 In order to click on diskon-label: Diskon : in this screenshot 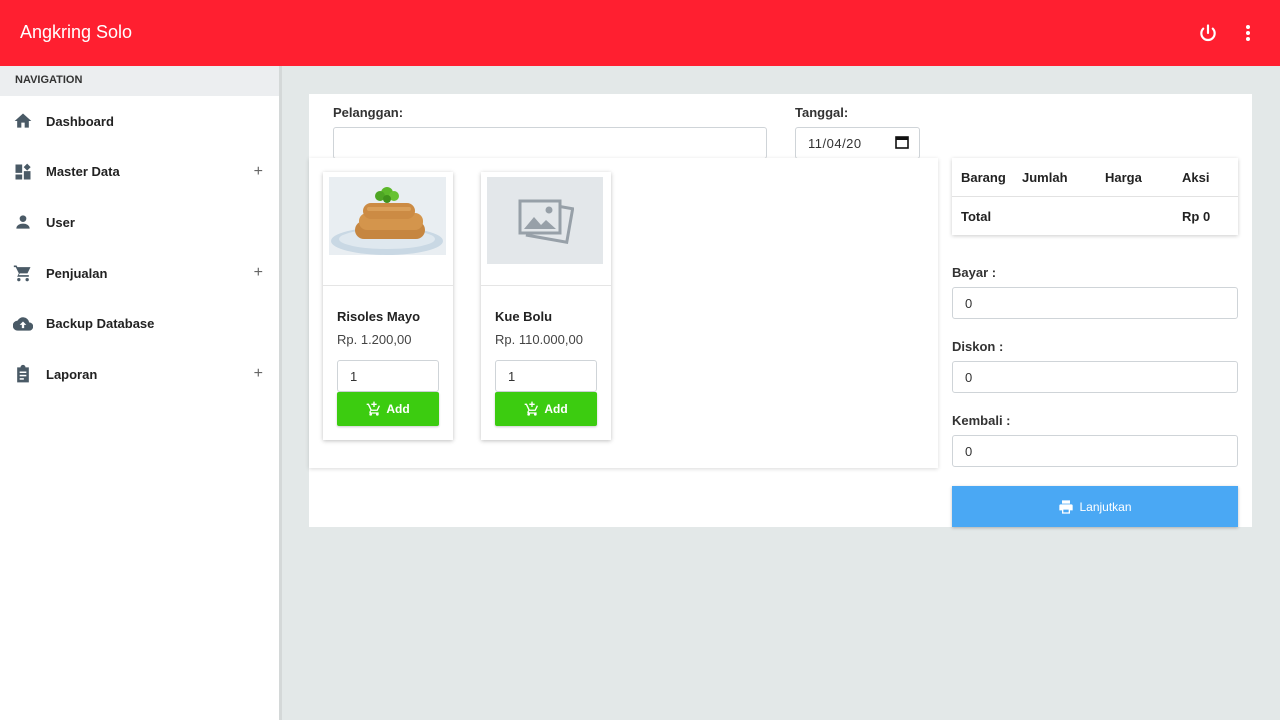, I will do `click(978, 346)`.